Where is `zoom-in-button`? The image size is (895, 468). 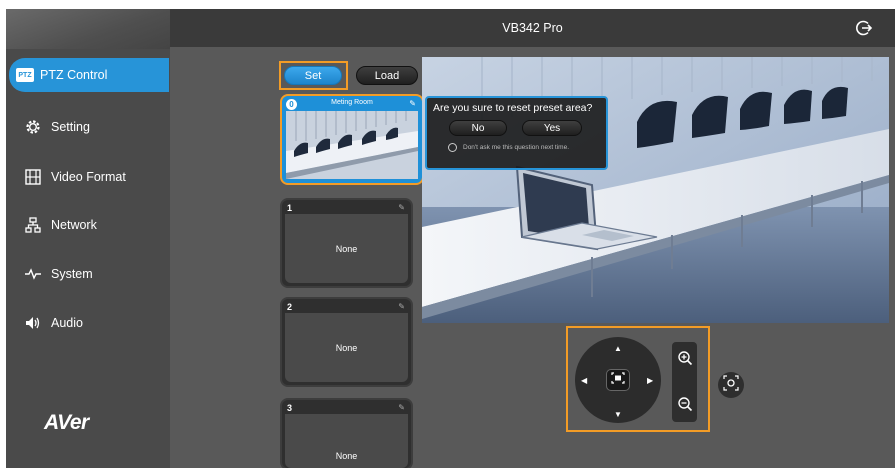 zoom-in-button is located at coordinates (684, 360).